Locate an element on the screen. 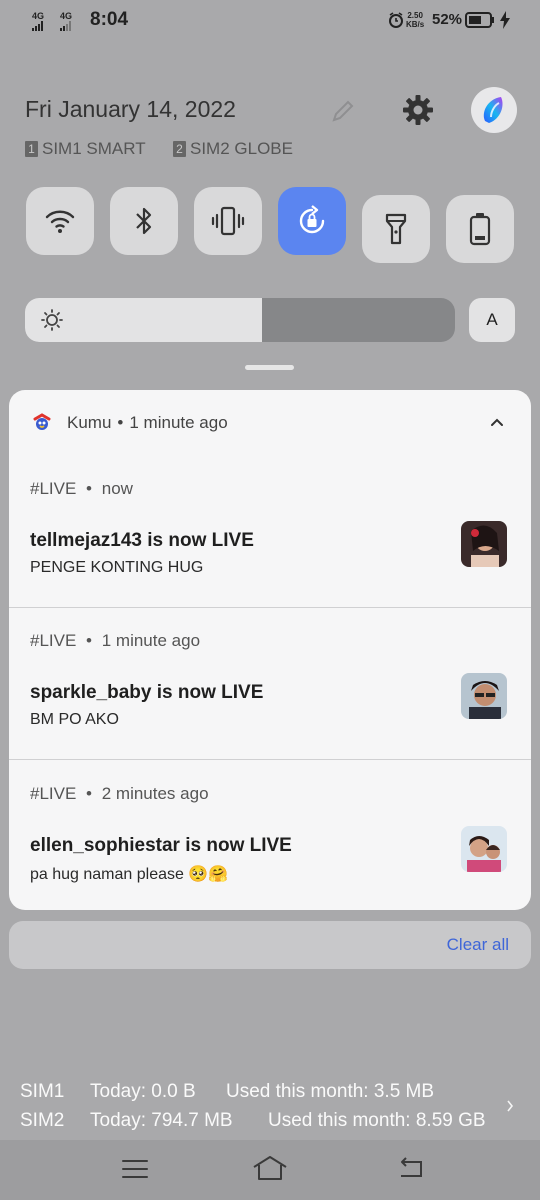 The image size is (540, 1200). sim1-usage-name: SIM1 is located at coordinates (42, 1091).